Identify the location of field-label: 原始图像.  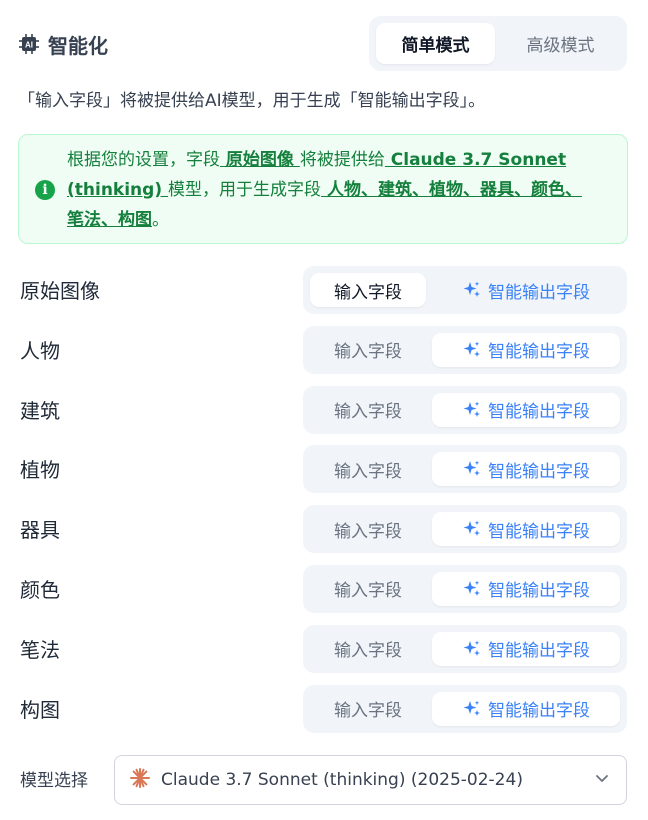
(60, 291).